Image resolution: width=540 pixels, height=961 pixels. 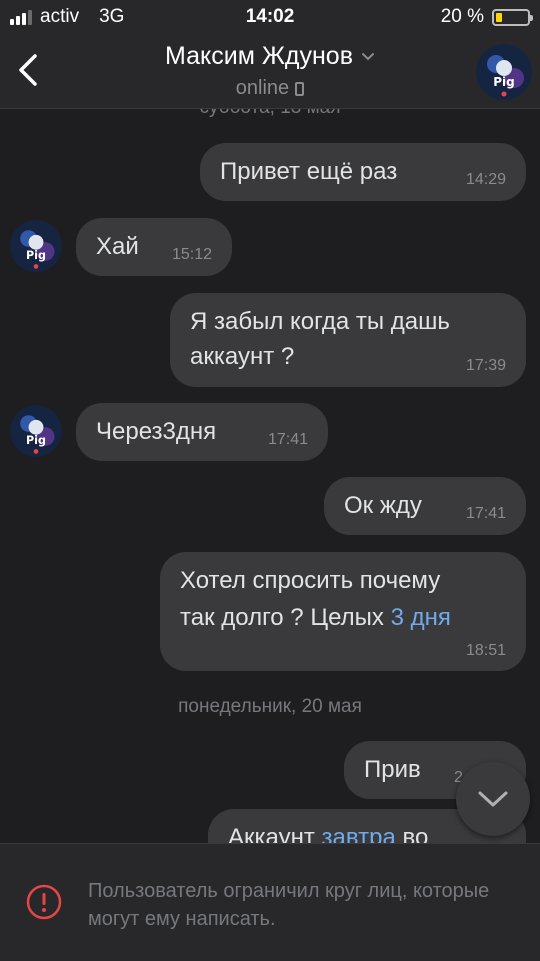 I want to click on message-text: Я забыл когда ты дашь, so click(x=320, y=321).